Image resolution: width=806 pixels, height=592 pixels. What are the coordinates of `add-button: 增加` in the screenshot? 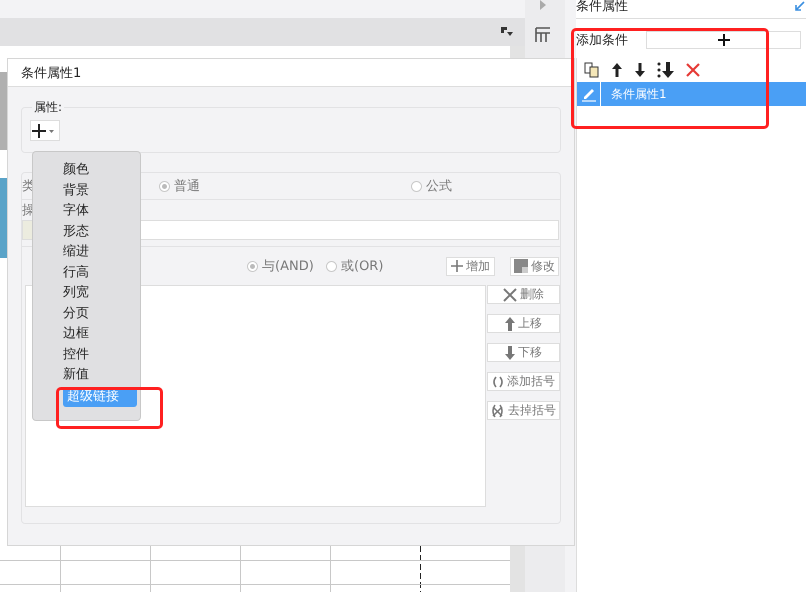 It's located at (470, 266).